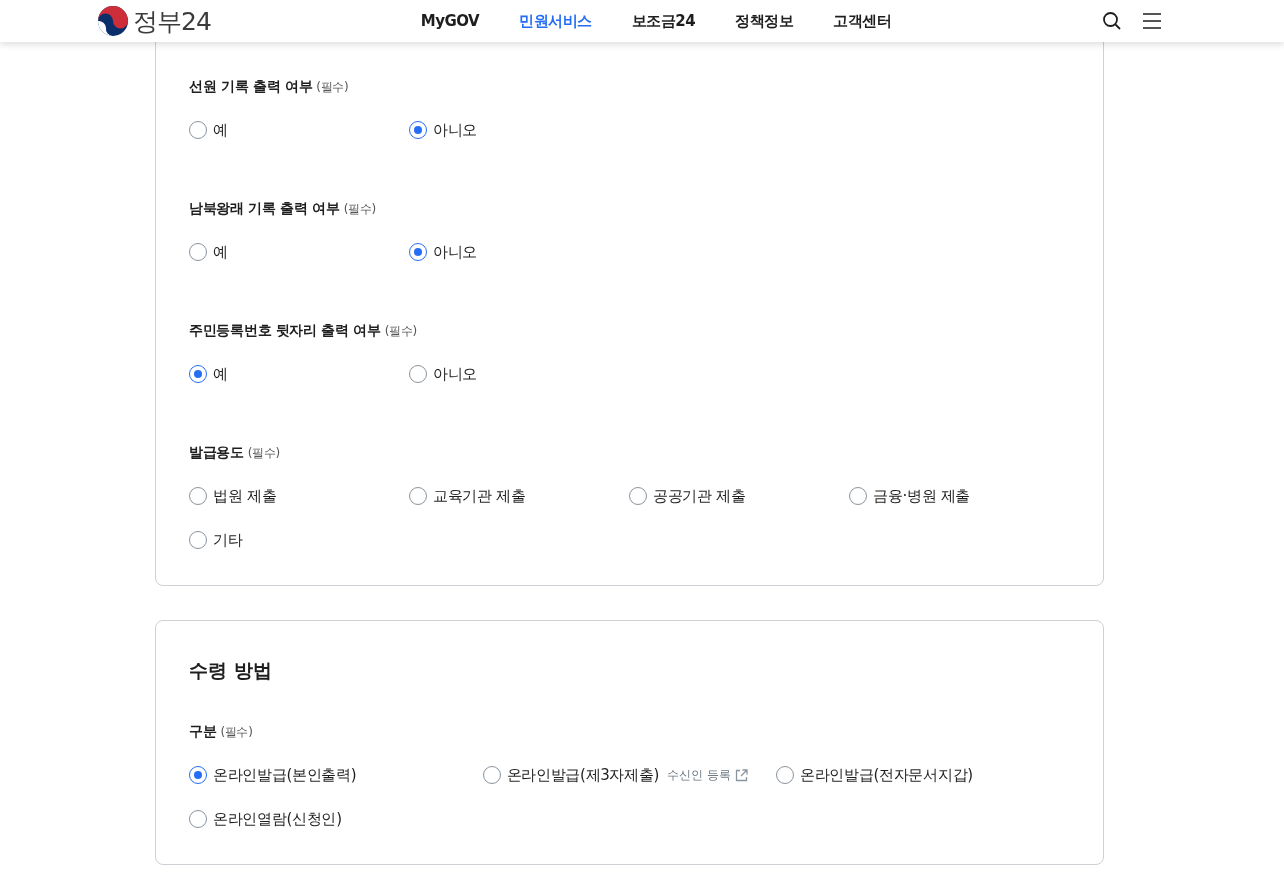 The image size is (1284, 881). Describe the element at coordinates (113, 21) in the screenshot. I see `logo-icon` at that location.